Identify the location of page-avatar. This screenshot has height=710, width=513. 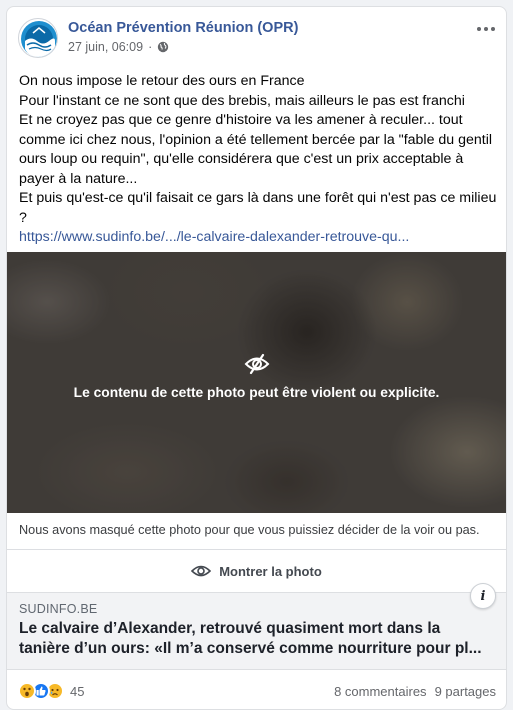
(38, 38).